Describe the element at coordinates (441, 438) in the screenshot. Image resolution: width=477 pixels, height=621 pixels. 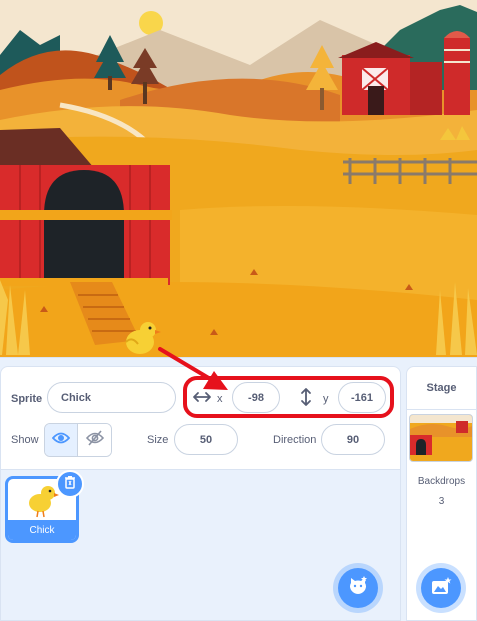
I see `backdrop-thumbnail` at that location.